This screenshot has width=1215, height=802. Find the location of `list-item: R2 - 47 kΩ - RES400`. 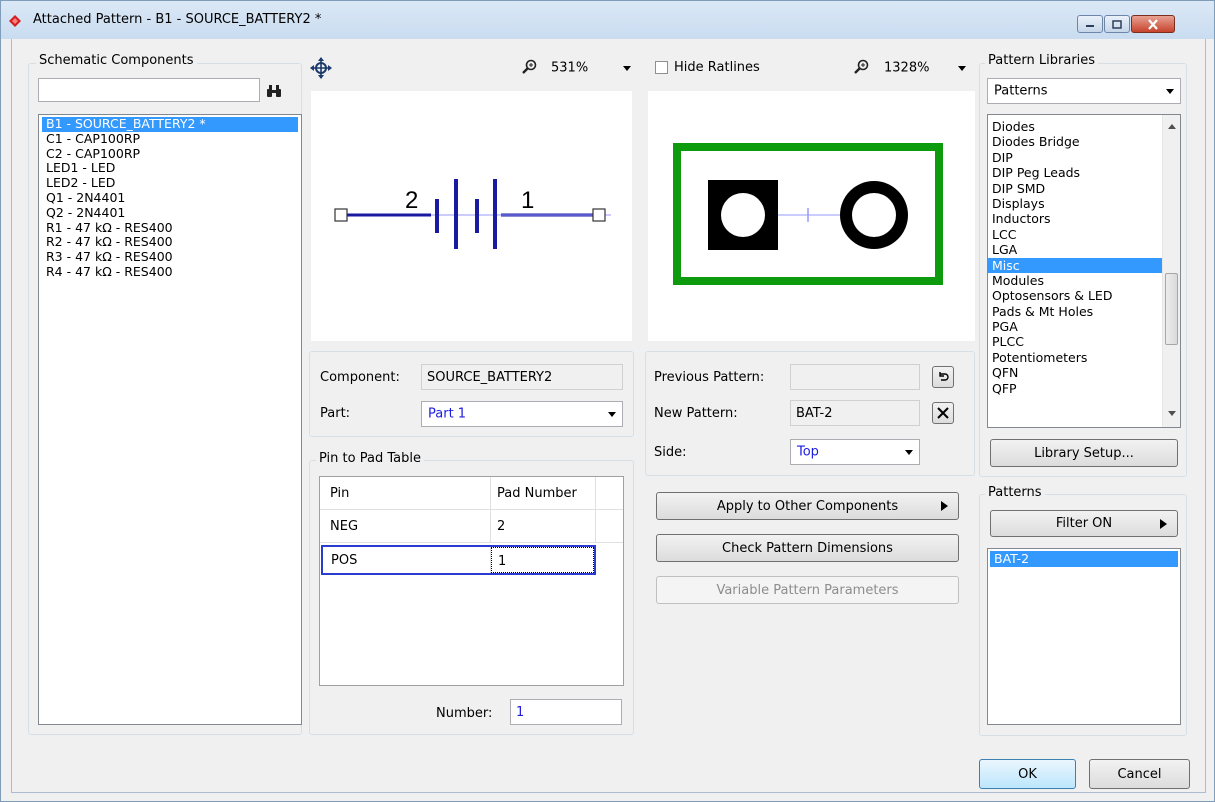

list-item: R2 - 47 kΩ - RES400 is located at coordinates (170, 242).